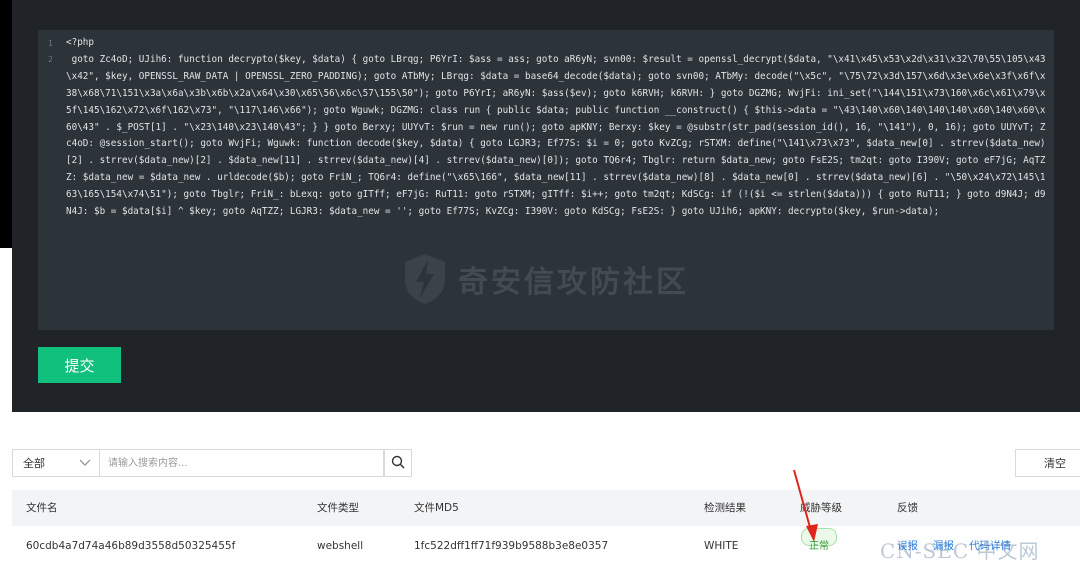  I want to click on line-number-gutter: 1 2, so click(56, 52).